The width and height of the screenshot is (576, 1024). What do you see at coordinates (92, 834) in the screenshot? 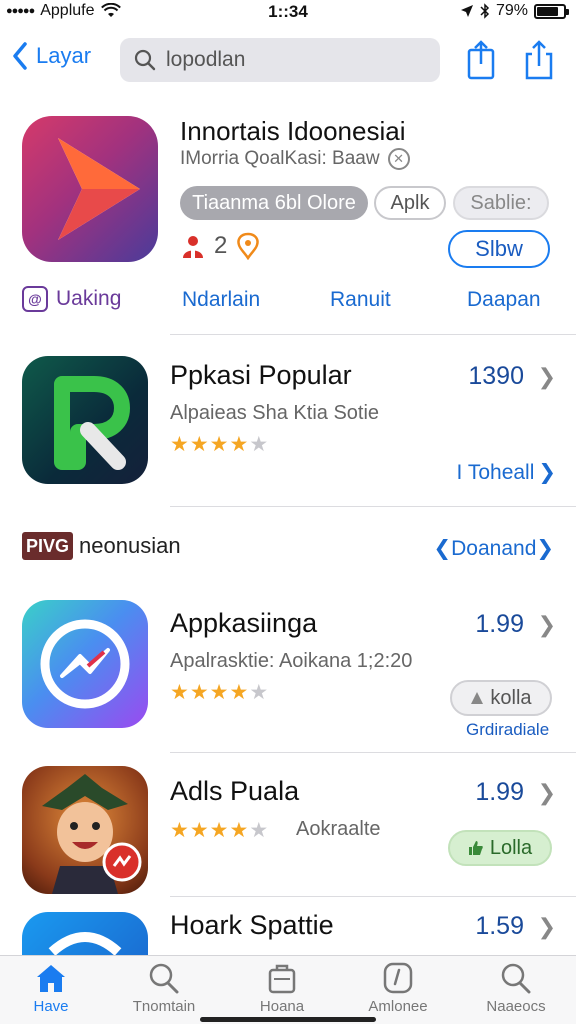
I see `character-face-icon` at bounding box center [92, 834].